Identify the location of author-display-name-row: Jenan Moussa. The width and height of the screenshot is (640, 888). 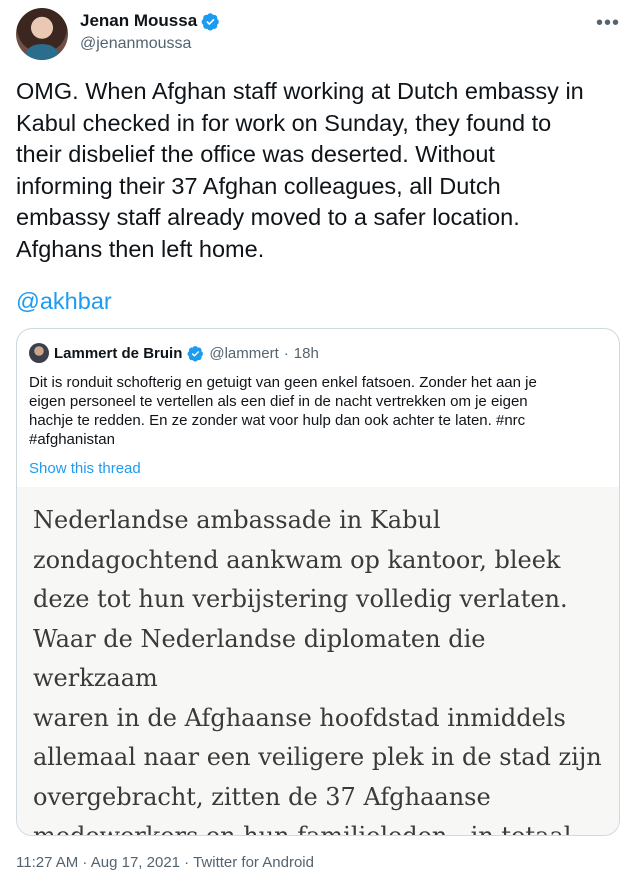
(150, 21).